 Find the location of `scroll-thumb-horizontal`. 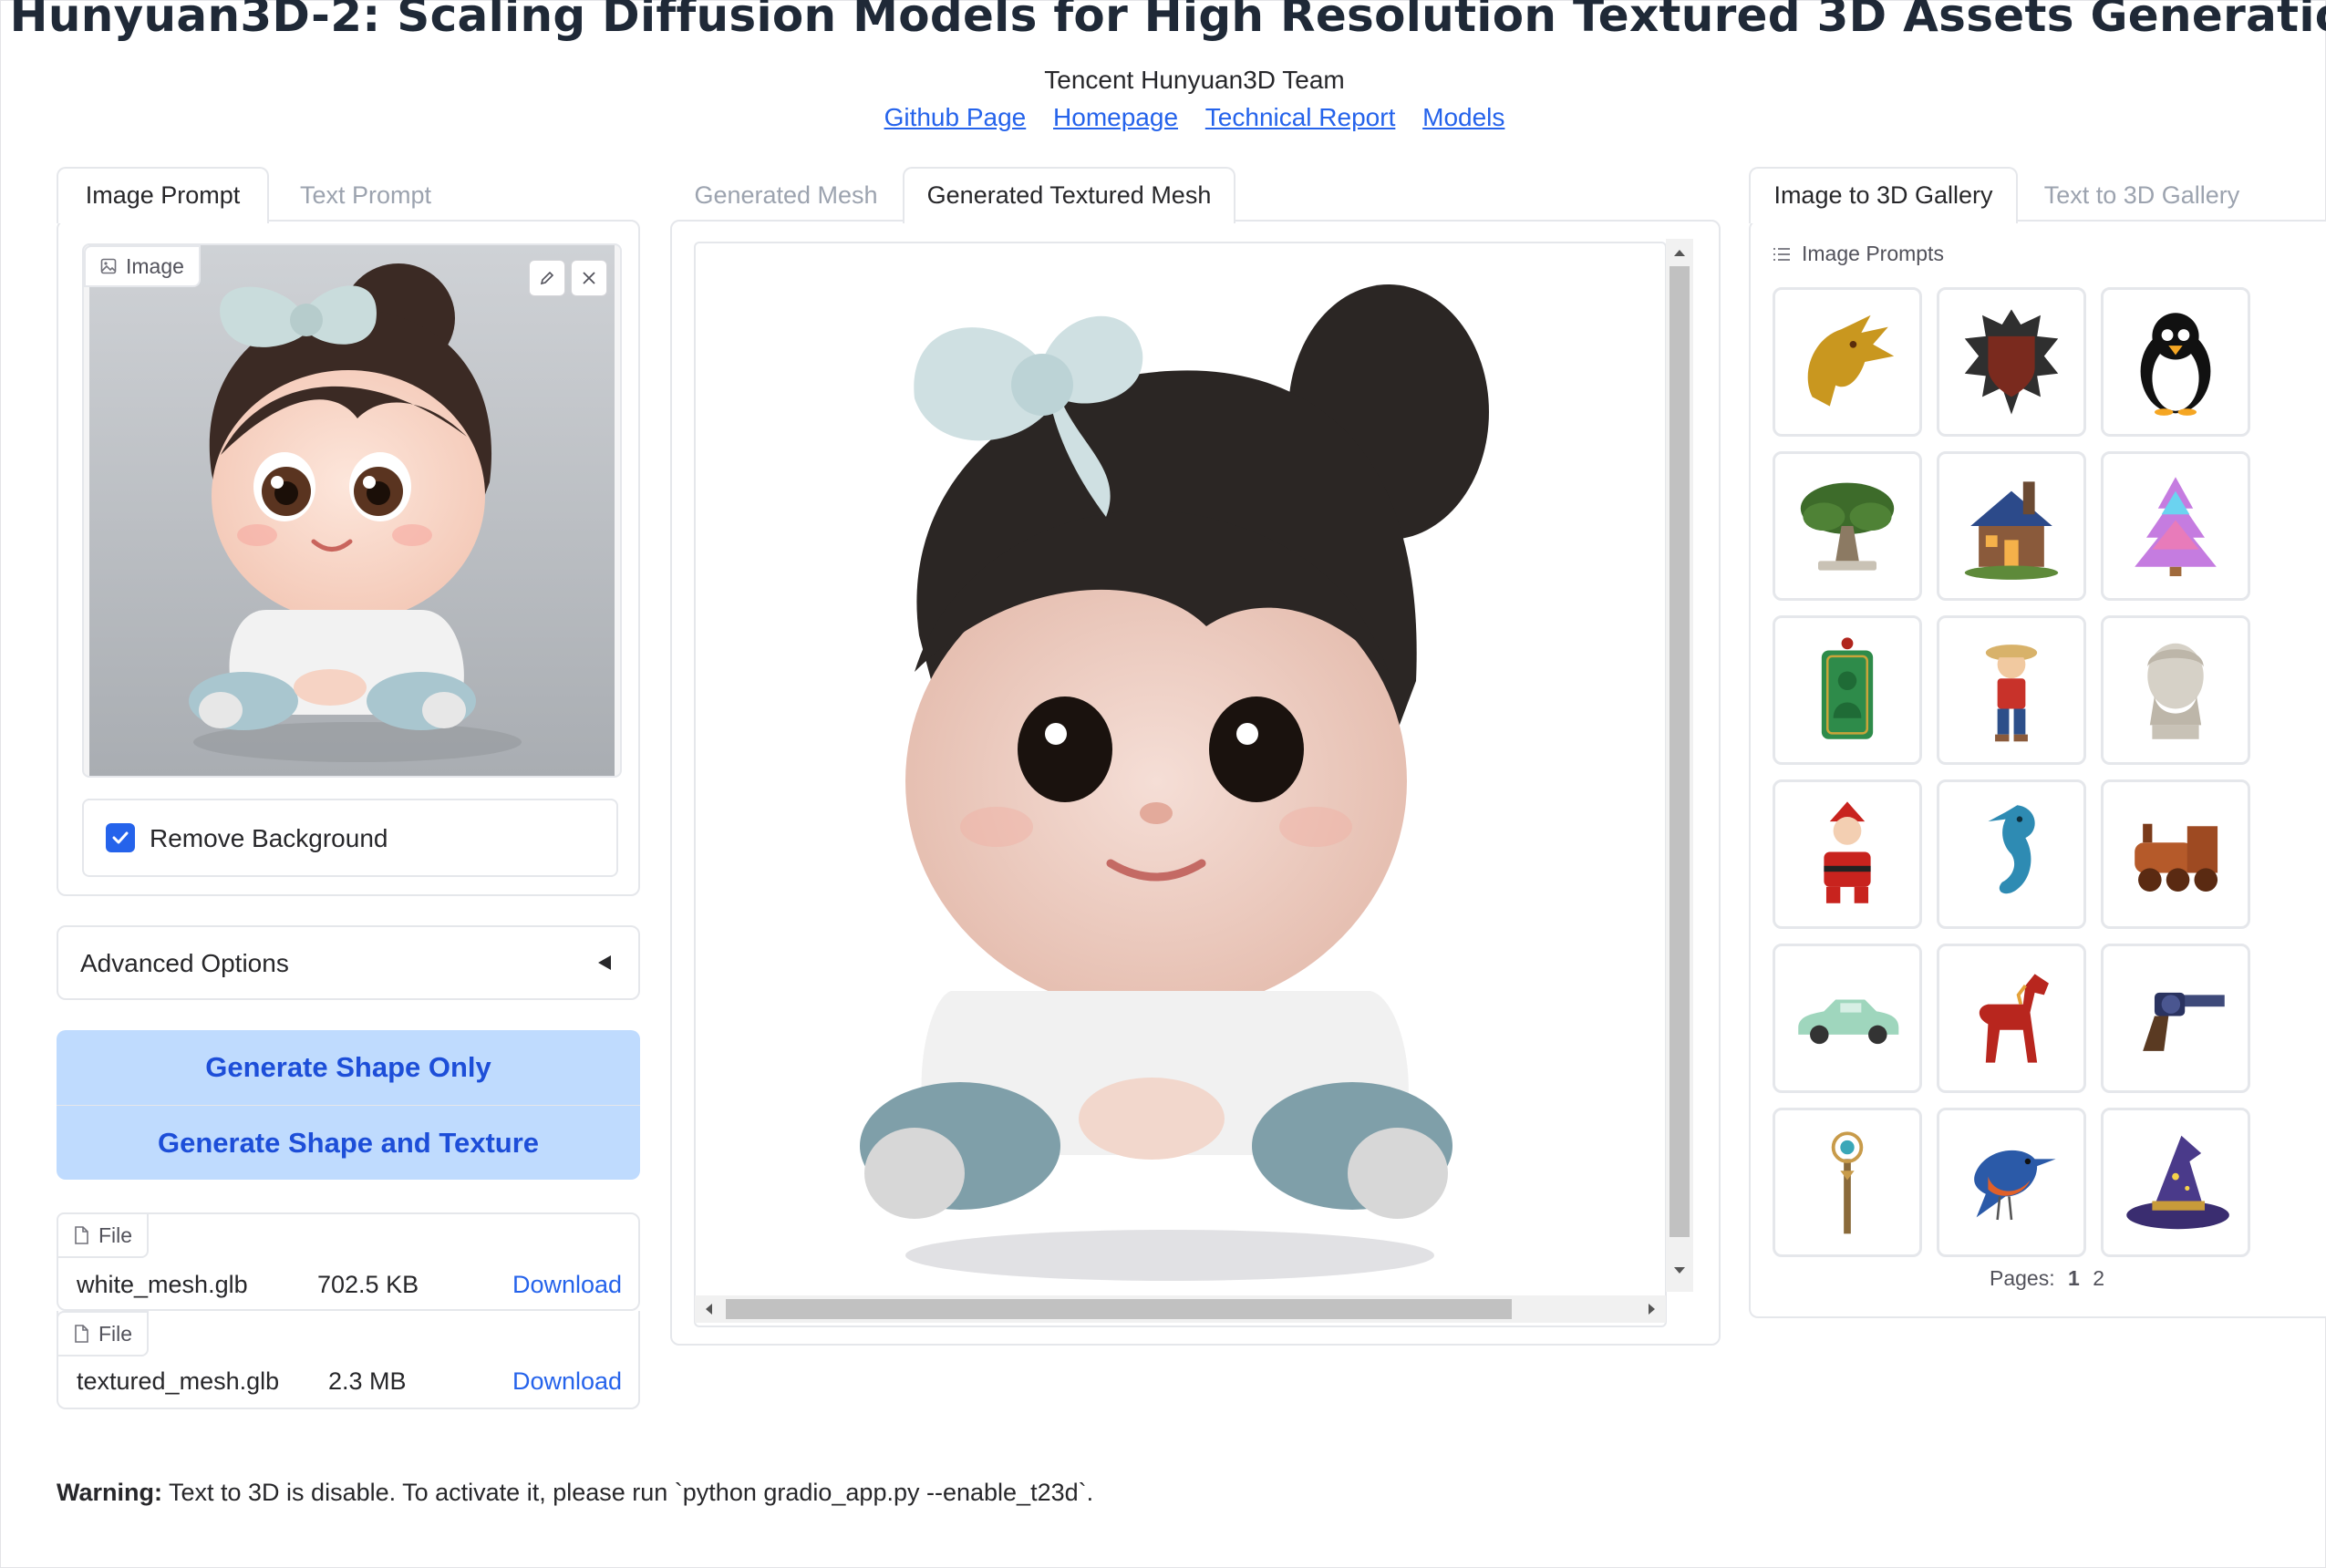

scroll-thumb-horizontal is located at coordinates (1119, 1309).